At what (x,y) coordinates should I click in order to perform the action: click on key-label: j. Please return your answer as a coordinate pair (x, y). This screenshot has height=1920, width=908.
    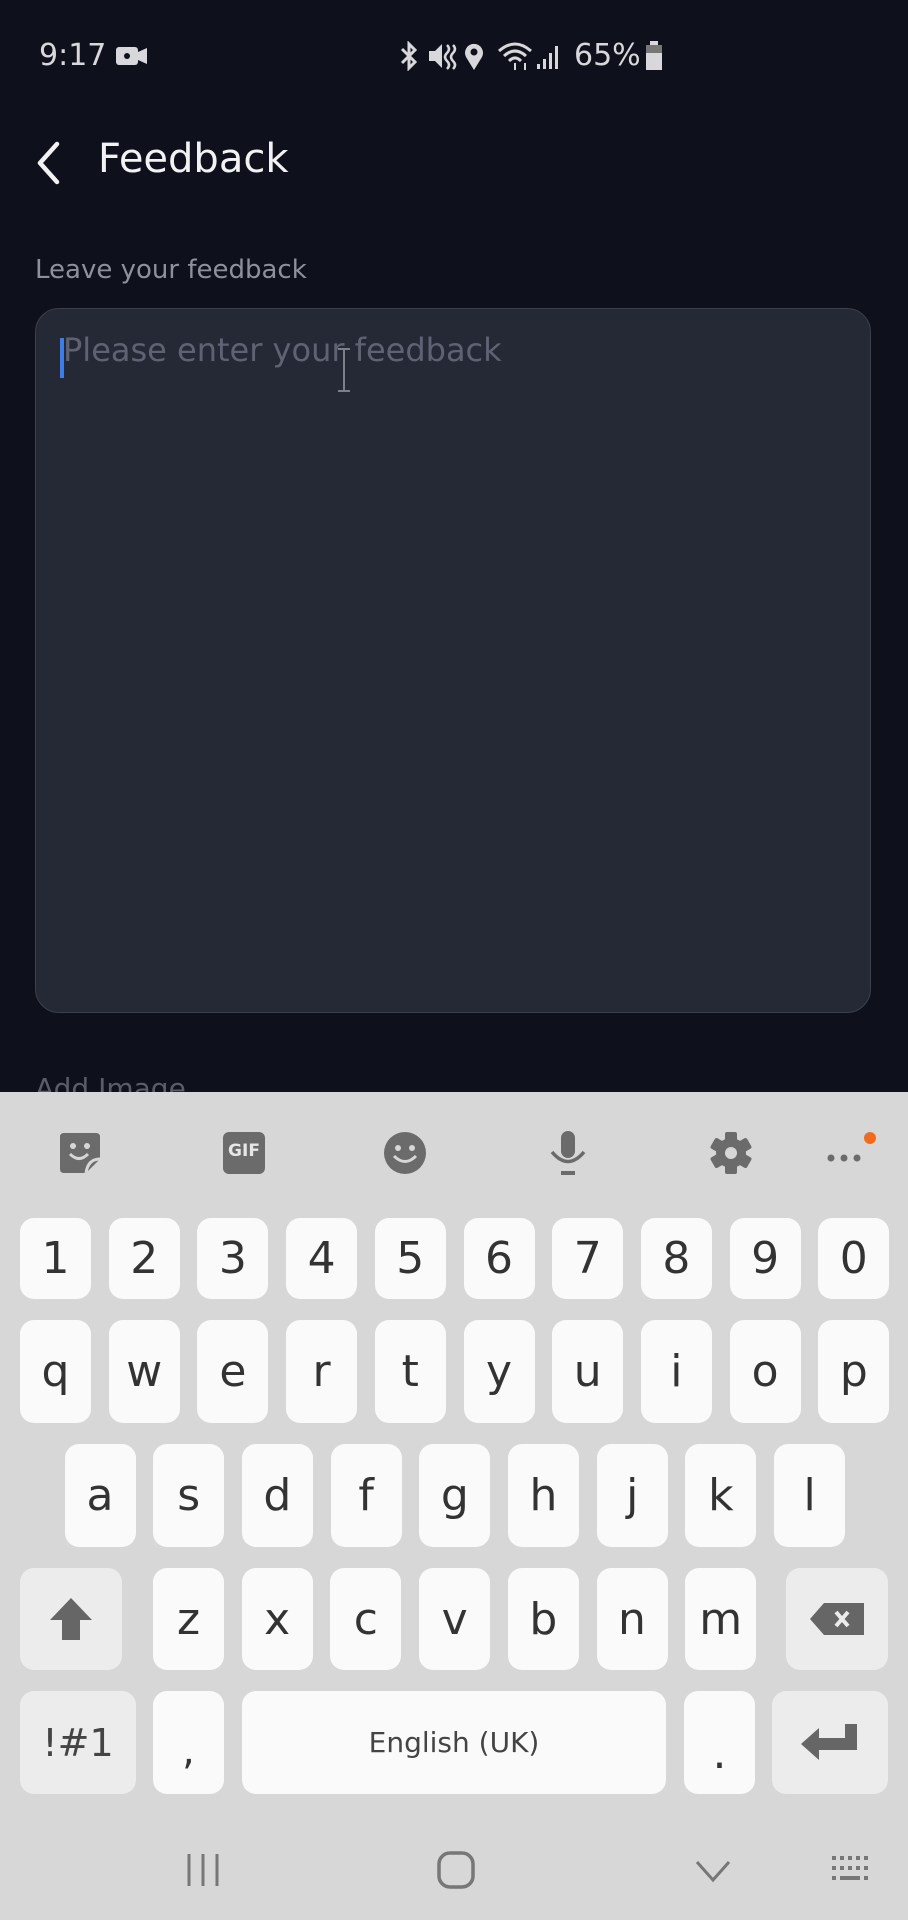
    Looking at the image, I should click on (632, 1495).